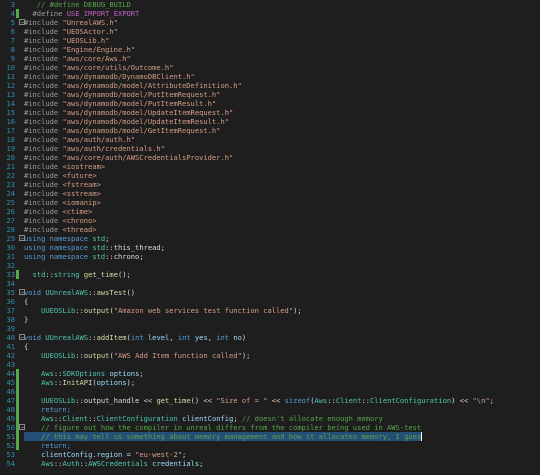  Describe the element at coordinates (270, 175) in the screenshot. I see `code-line: 22 #include <future>` at that location.